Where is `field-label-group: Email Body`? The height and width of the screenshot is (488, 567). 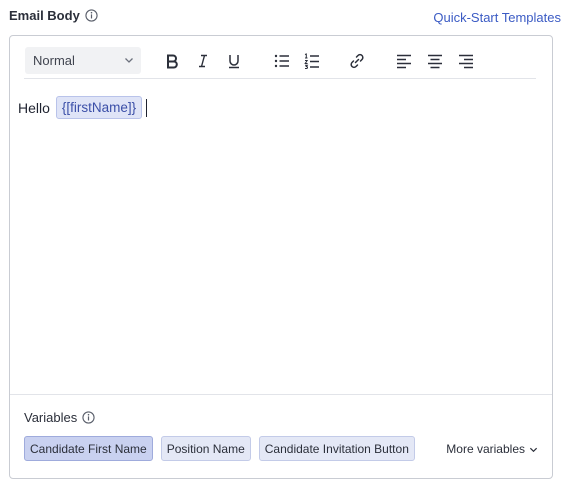
field-label-group: Email Body is located at coordinates (53, 15).